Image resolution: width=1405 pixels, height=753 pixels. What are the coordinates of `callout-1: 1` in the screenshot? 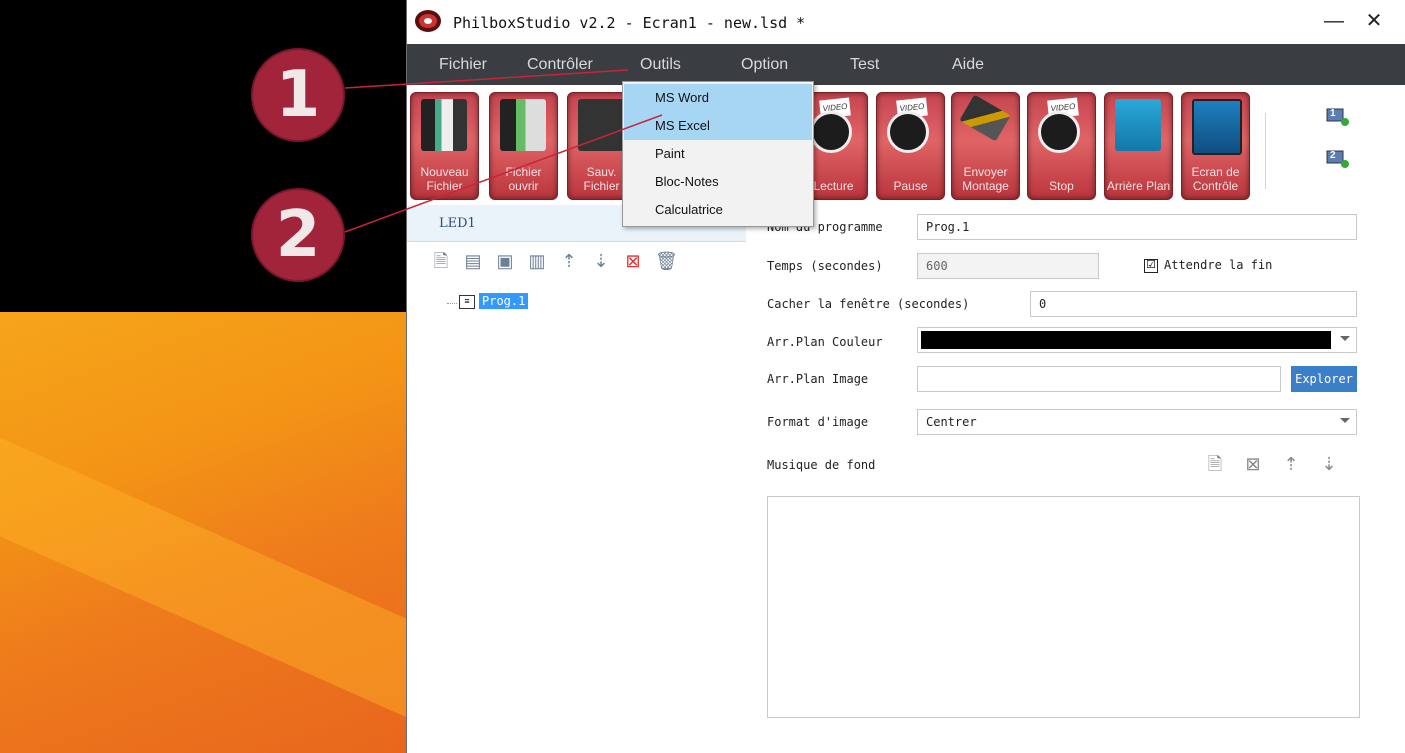 It's located at (298, 95).